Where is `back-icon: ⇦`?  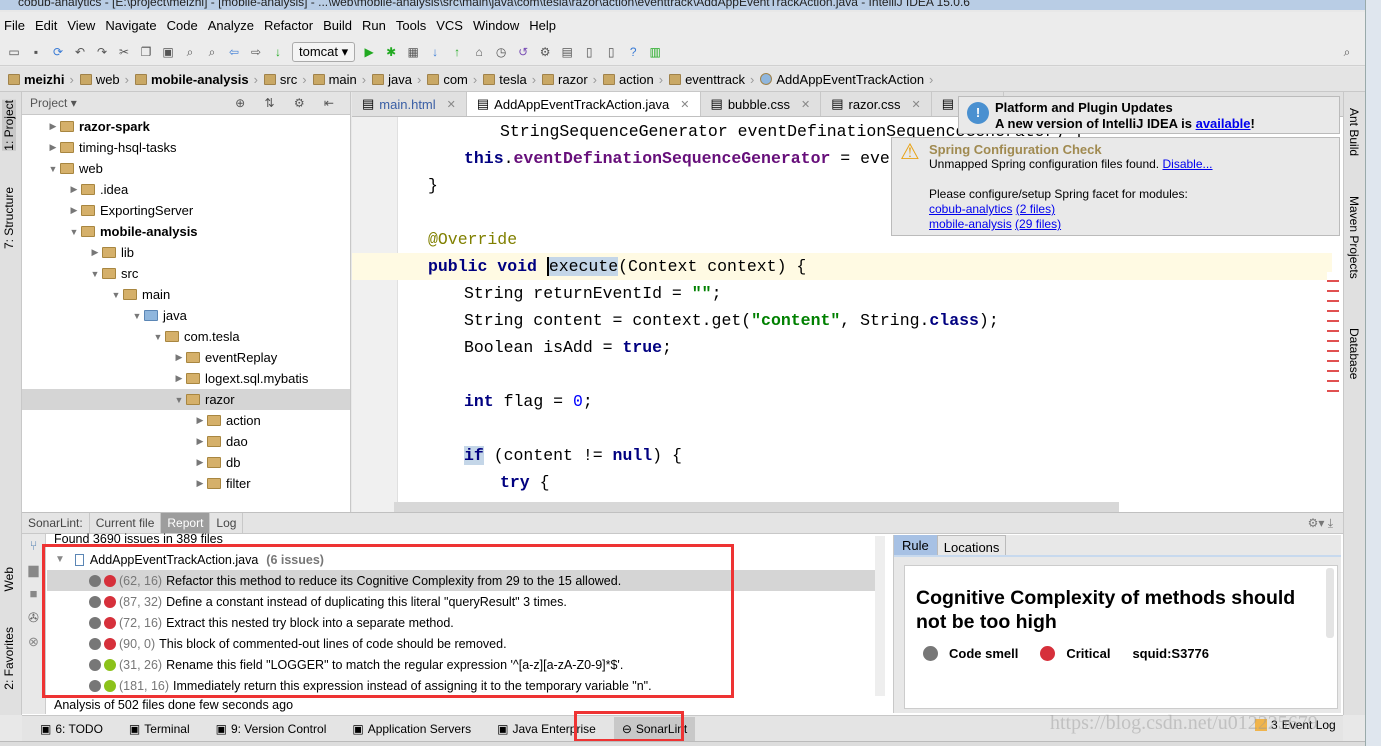
back-icon: ⇦ is located at coordinates (234, 52).